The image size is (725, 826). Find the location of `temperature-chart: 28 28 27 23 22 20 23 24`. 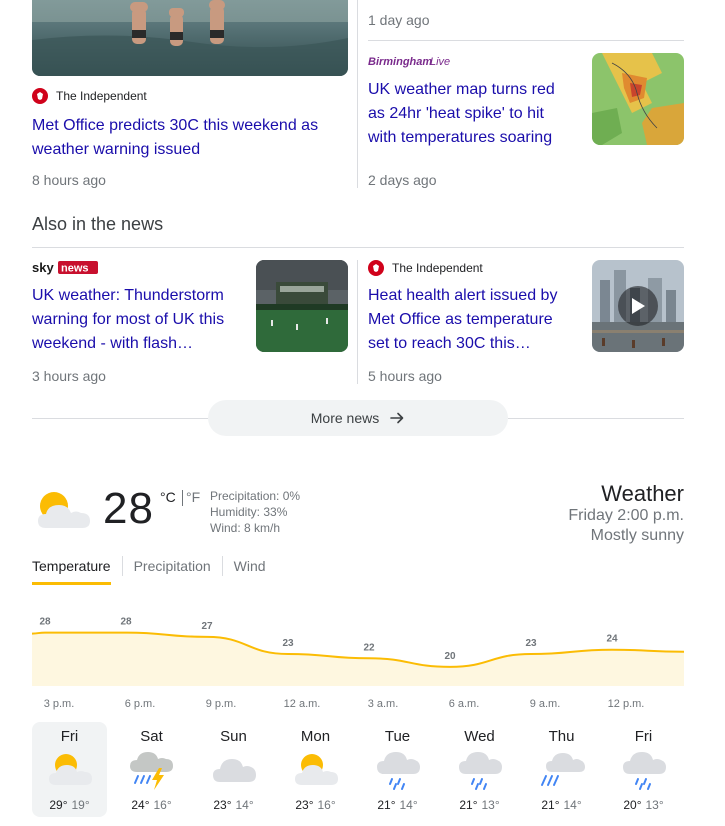

temperature-chart: 28 28 27 23 22 20 23 24 is located at coordinates (358, 643).